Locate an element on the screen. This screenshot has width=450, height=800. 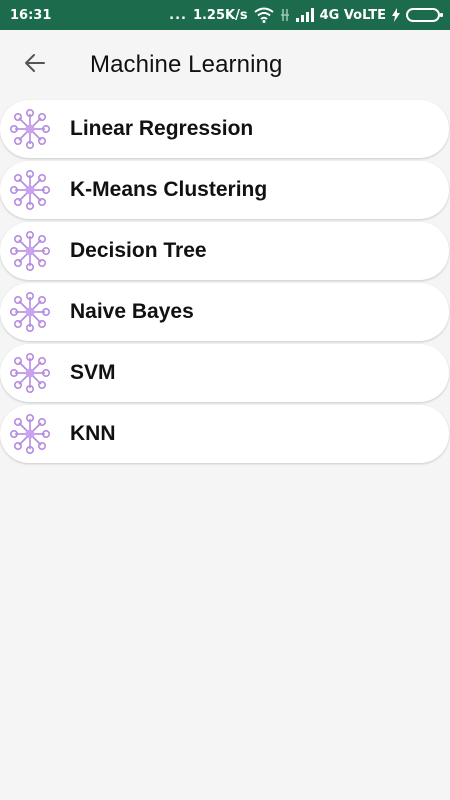
wifi-icon is located at coordinates (263, 15).